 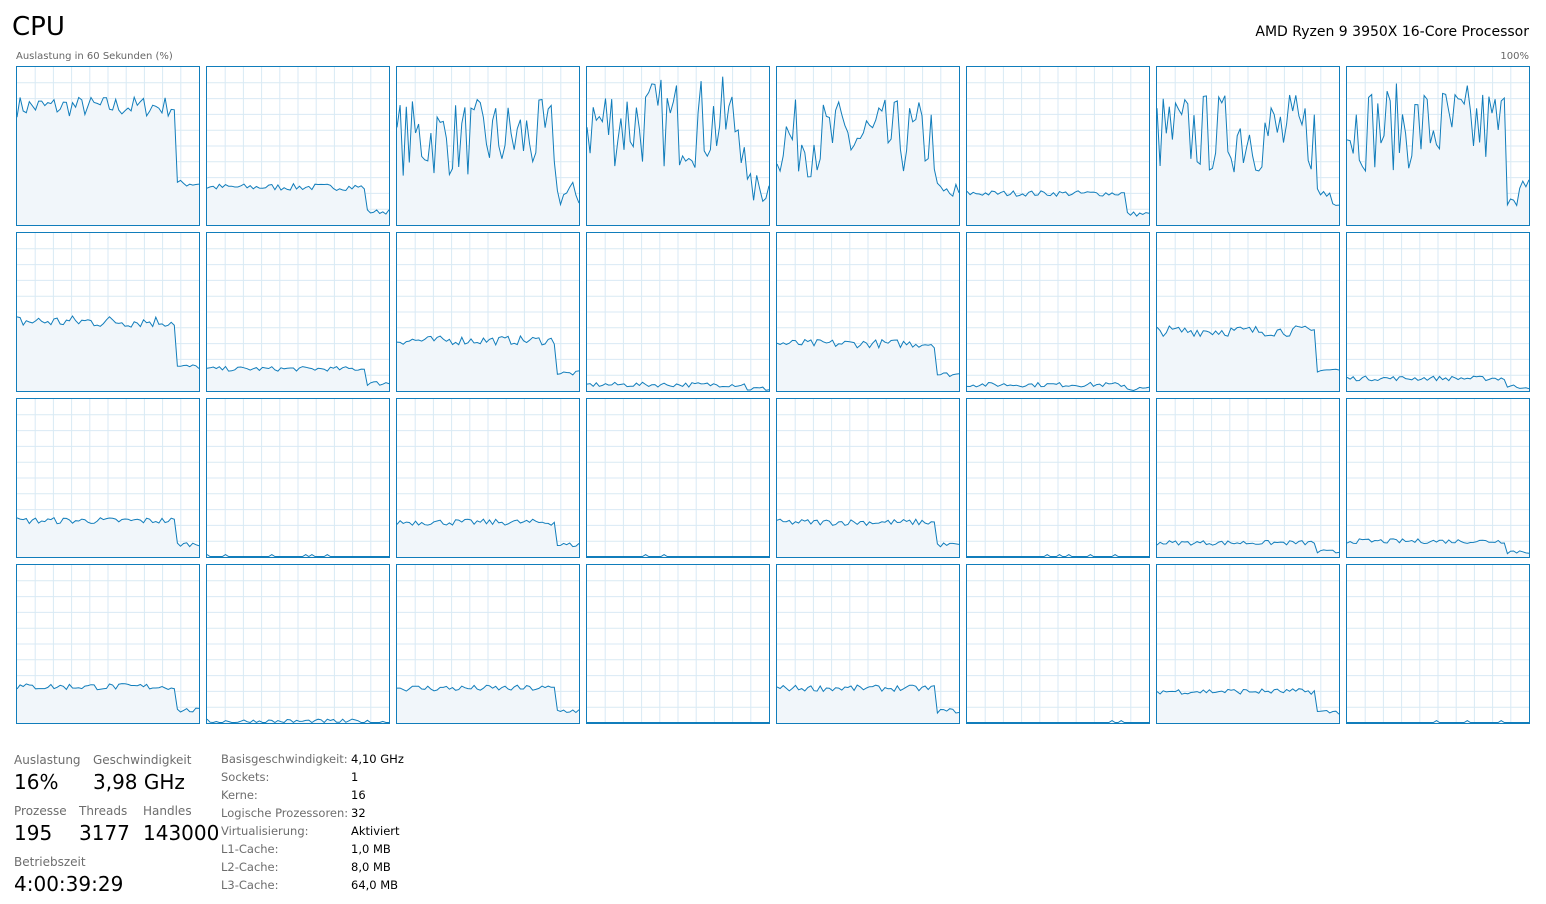 I want to click on info-value: 16, so click(x=358, y=795).